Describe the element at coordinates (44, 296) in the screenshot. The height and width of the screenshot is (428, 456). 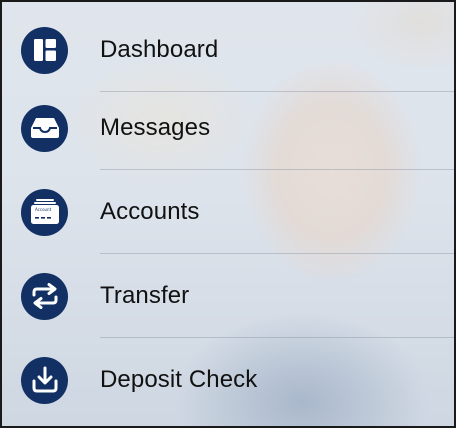
I see `transfer-arrows-icon` at that location.